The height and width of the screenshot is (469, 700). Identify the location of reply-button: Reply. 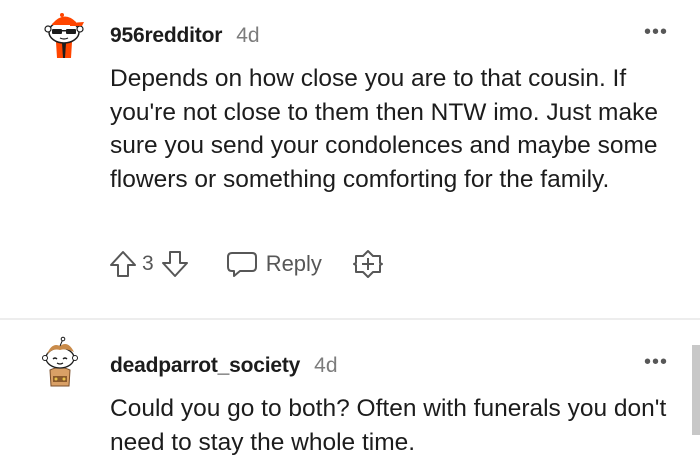
(274, 264).